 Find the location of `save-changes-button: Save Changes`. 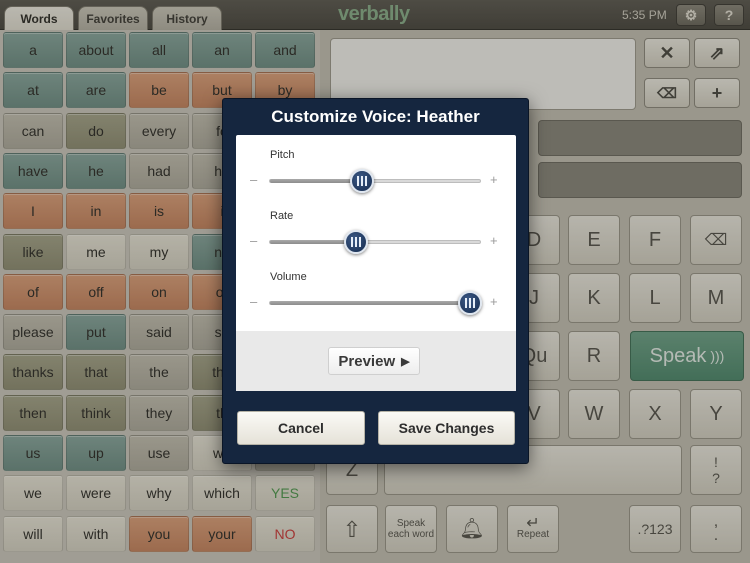

save-changes-button: Save Changes is located at coordinates (446, 428).